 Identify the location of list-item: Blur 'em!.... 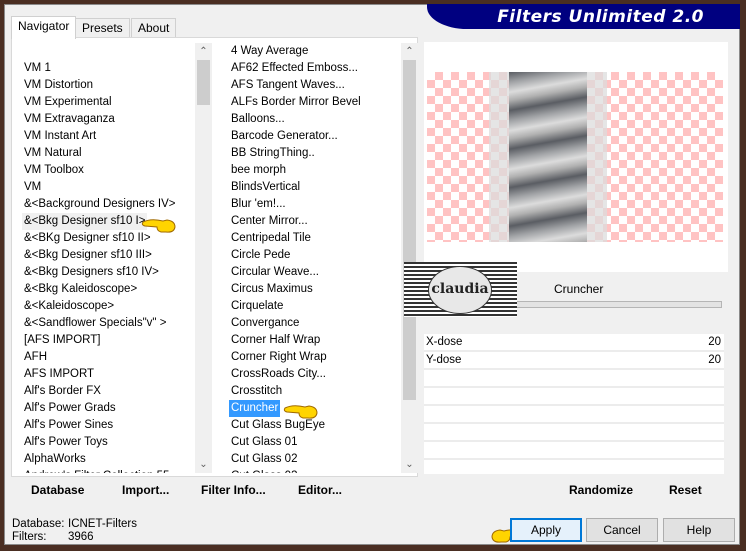
(258, 204).